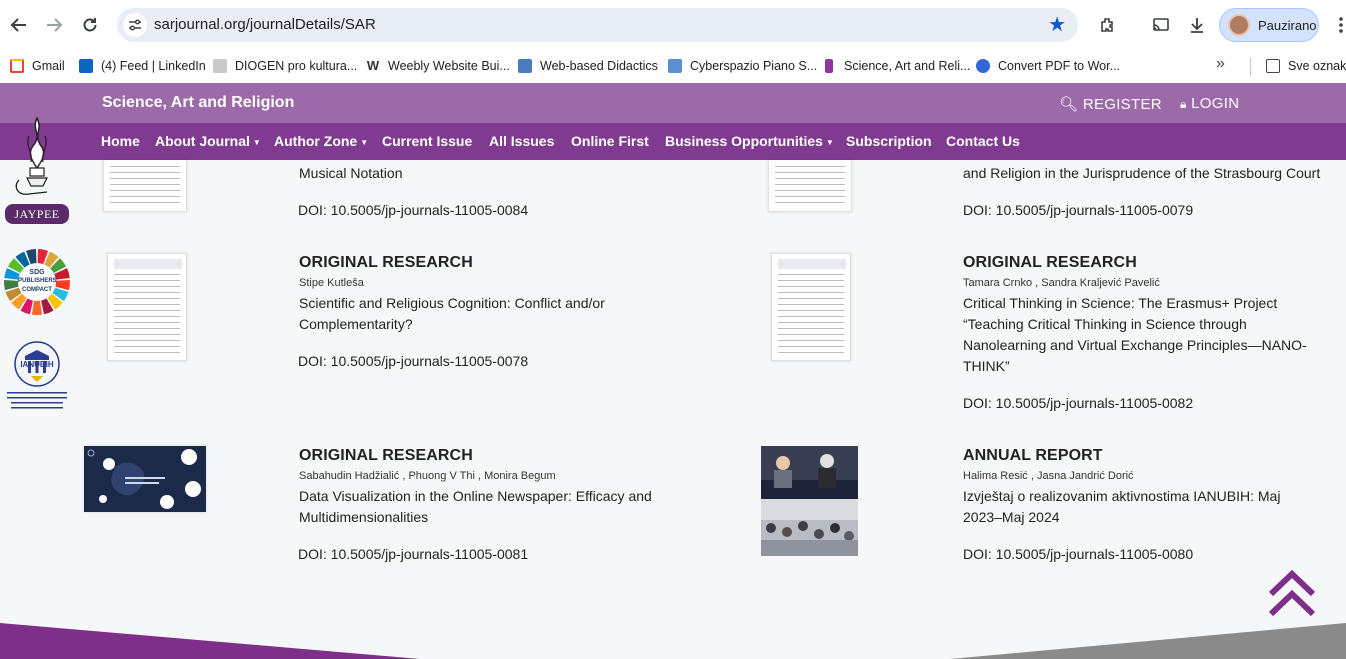  I want to click on article-doi: DOI: 10.5005/jp-journals-11005-0081, so click(413, 554).